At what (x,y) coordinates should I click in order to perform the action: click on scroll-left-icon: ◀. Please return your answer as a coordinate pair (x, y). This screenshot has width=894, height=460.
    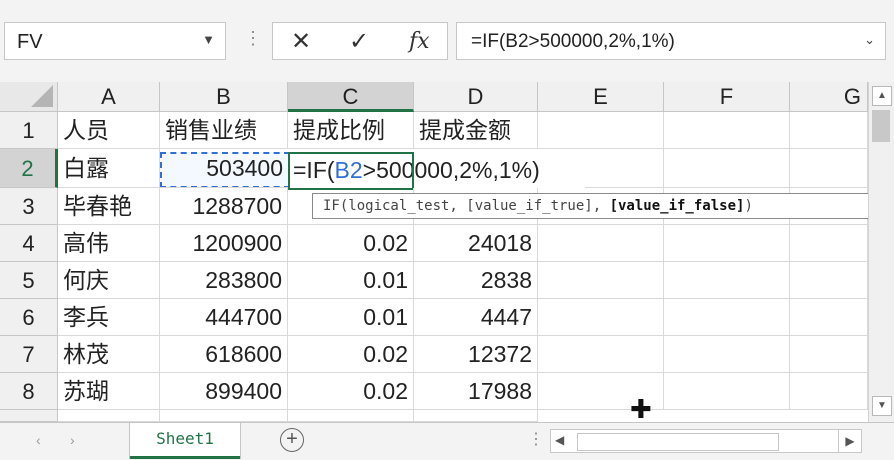
    Looking at the image, I should click on (559, 440).